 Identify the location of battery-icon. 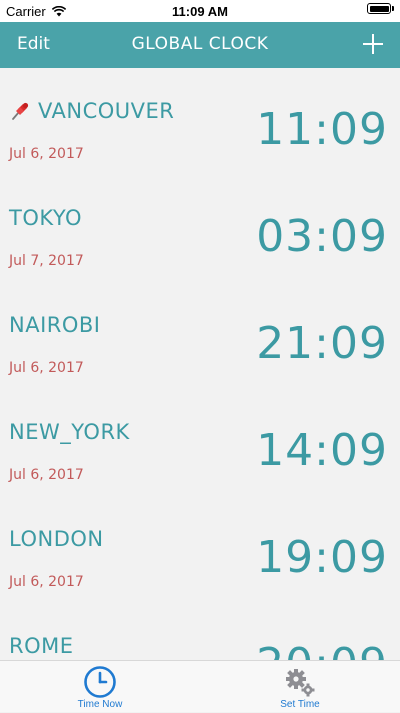
(379, 8).